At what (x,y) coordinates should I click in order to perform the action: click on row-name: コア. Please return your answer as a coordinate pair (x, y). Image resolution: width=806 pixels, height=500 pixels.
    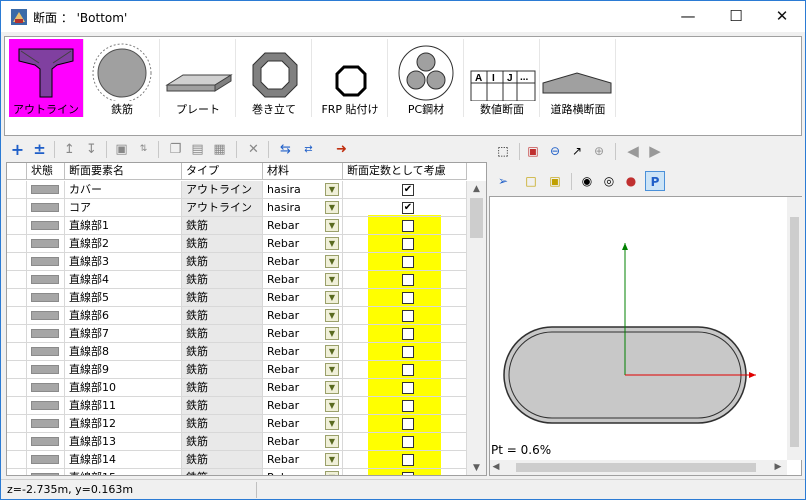
    Looking at the image, I should click on (123, 207).